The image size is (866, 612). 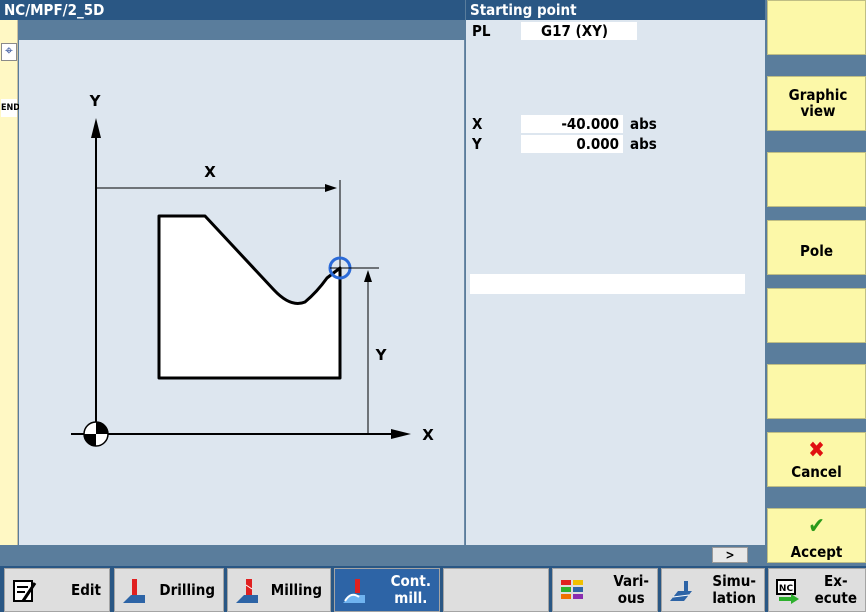 What do you see at coordinates (134, 591) in the screenshot?
I see `drilling-icon` at bounding box center [134, 591].